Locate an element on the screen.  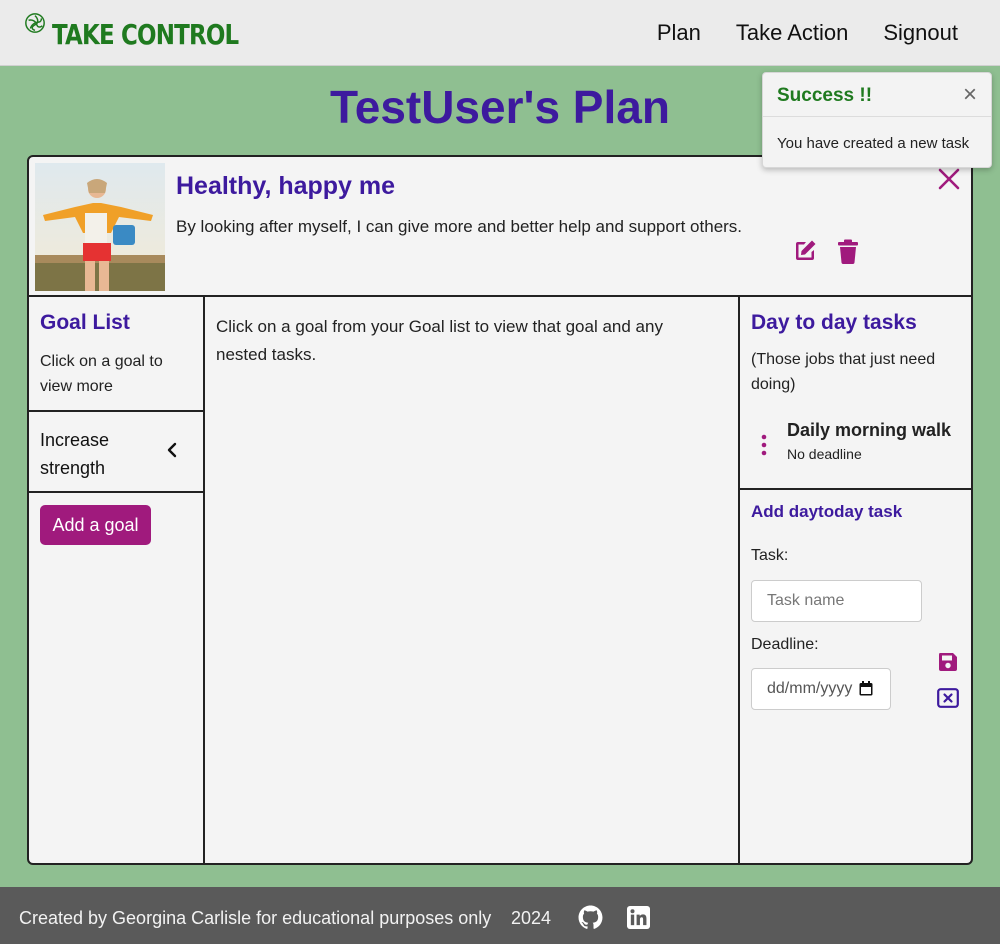
daytoday-subtext: (Those jobs that just need doing) is located at coordinates (843, 372).